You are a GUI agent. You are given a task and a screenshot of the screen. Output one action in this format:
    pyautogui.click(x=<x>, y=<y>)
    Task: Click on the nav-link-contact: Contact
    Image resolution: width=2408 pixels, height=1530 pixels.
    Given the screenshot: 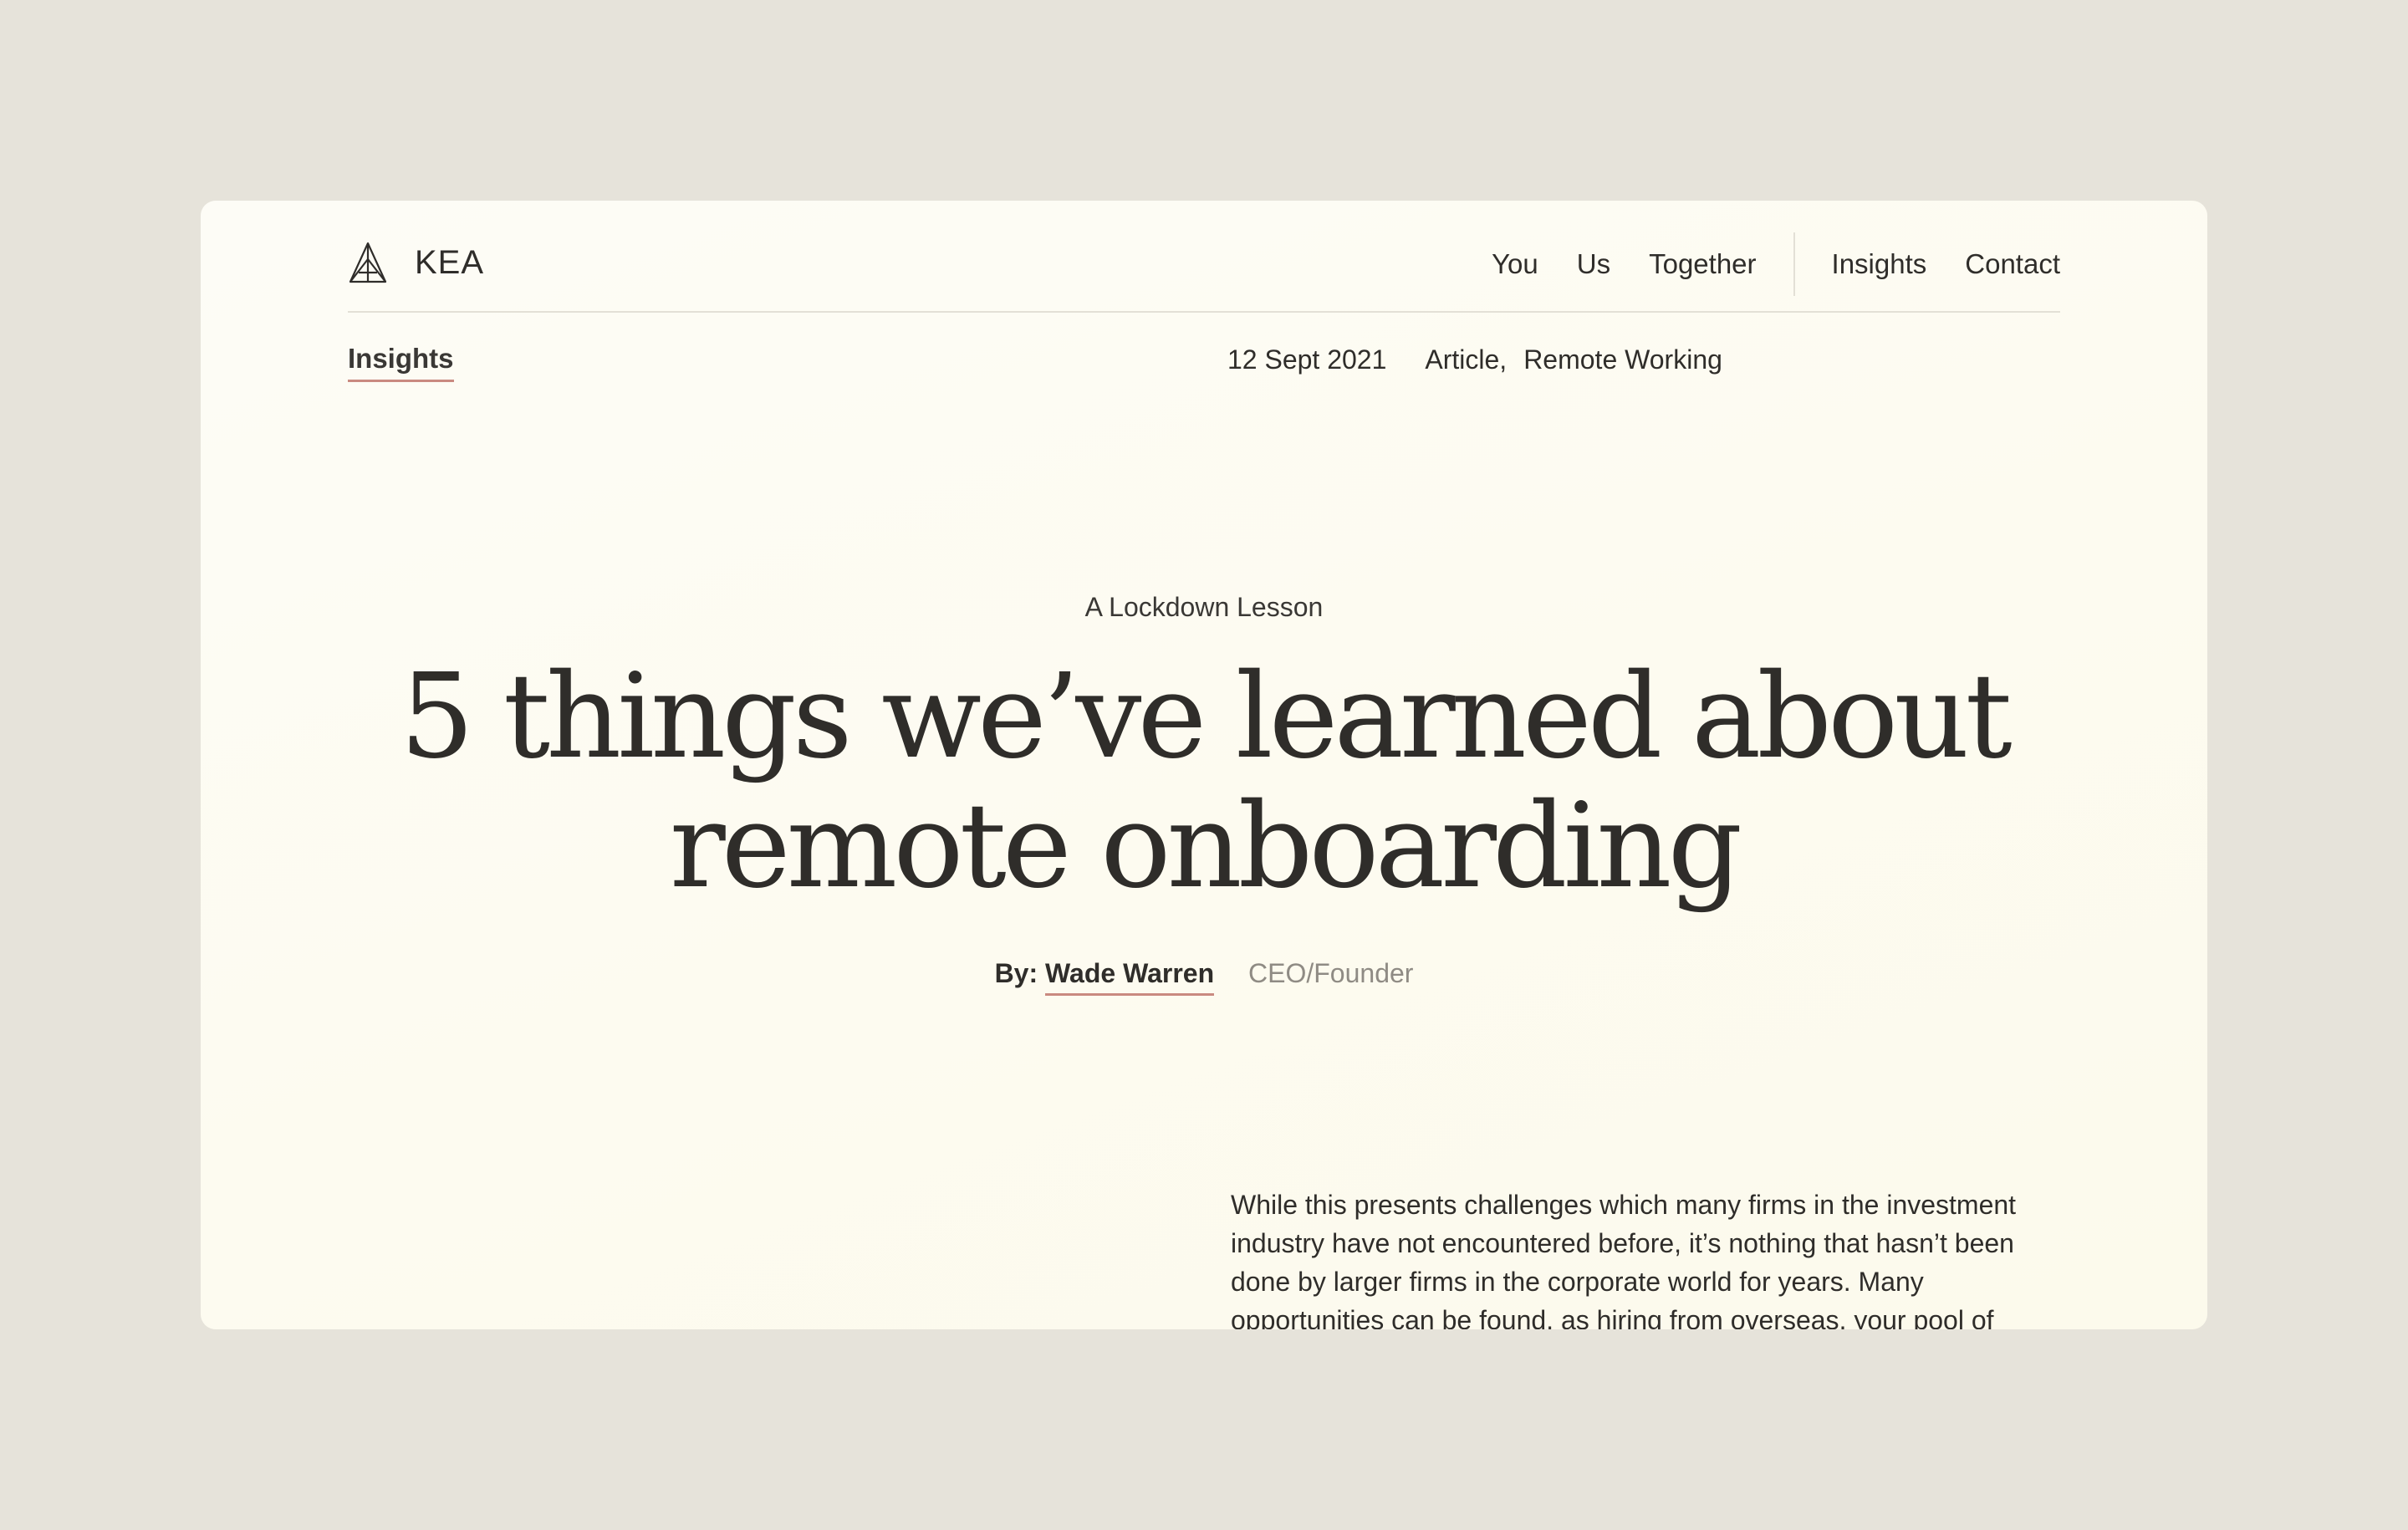 What is the action you would take?
    pyautogui.click(x=2013, y=264)
    